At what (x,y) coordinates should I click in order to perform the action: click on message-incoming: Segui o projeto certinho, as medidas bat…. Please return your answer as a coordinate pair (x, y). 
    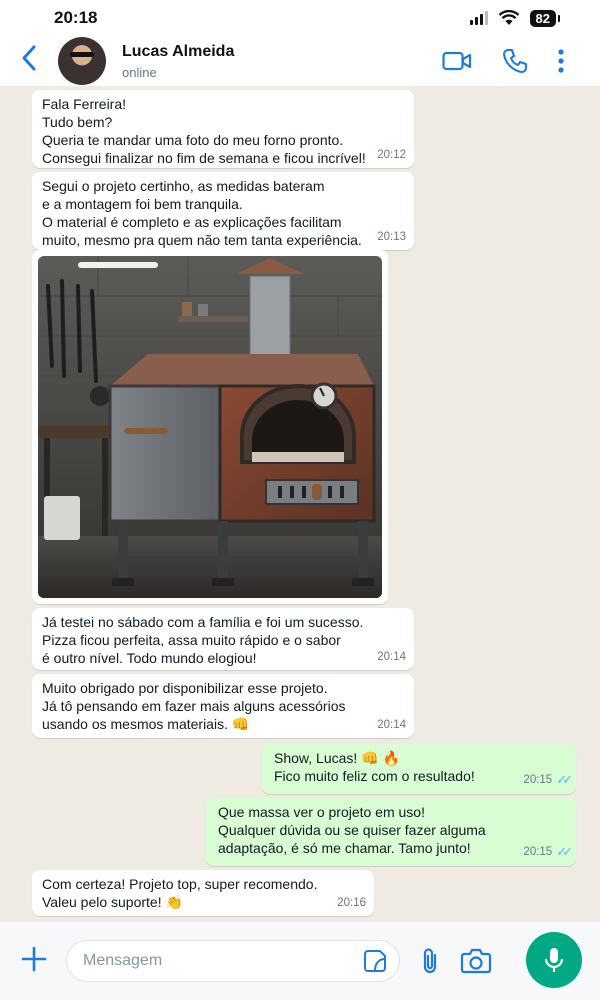
    Looking at the image, I should click on (223, 211).